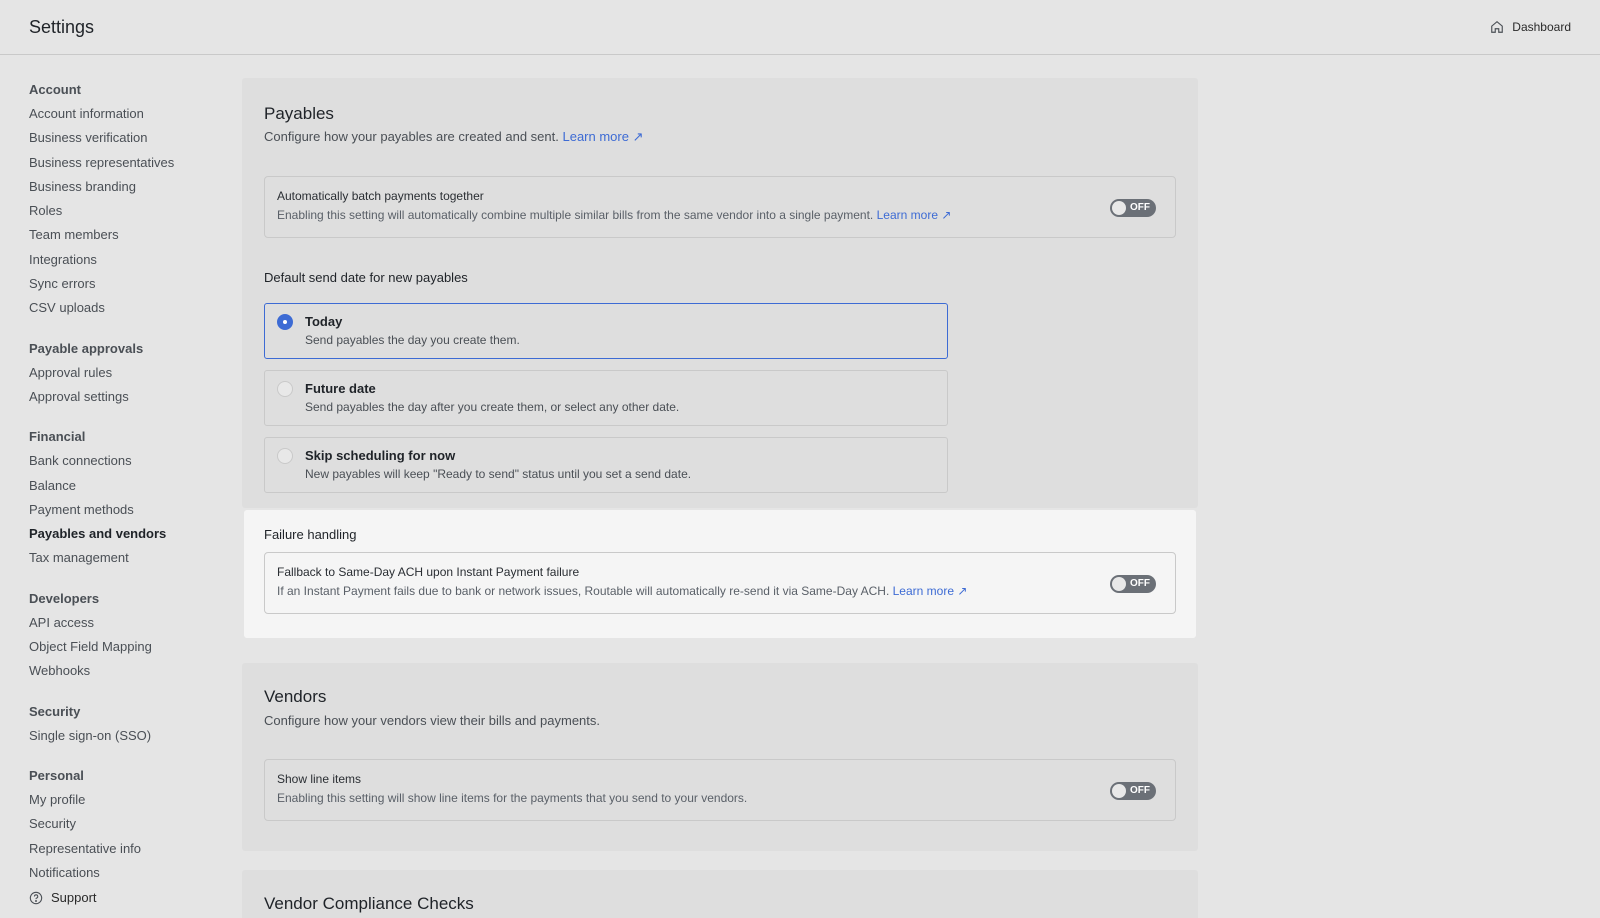  Describe the element at coordinates (129, 849) in the screenshot. I see `sidebar-item-representative-info: Representative info` at that location.